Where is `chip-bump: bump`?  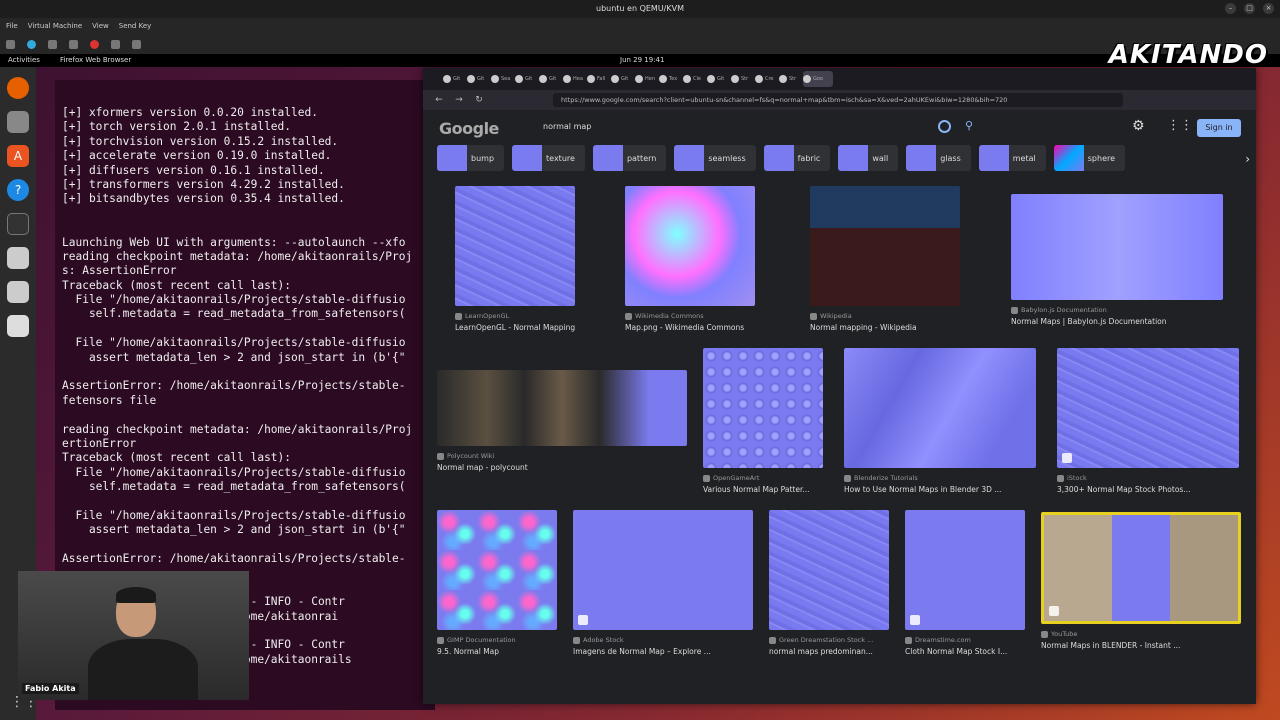 chip-bump: bump is located at coordinates (471, 158).